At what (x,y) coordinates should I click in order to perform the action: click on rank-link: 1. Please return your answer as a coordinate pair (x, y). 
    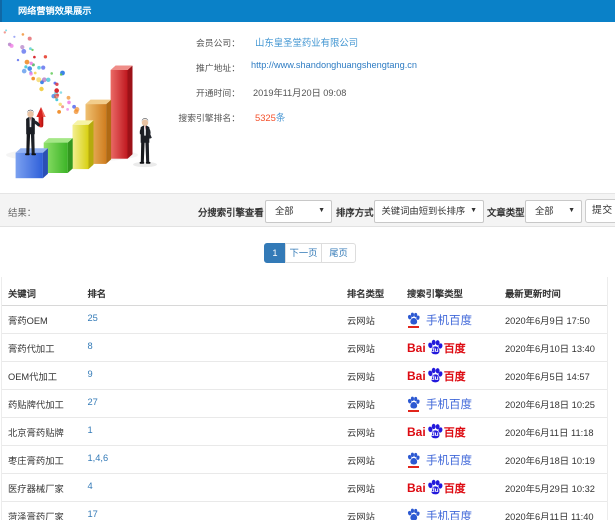
    Looking at the image, I should click on (90, 430).